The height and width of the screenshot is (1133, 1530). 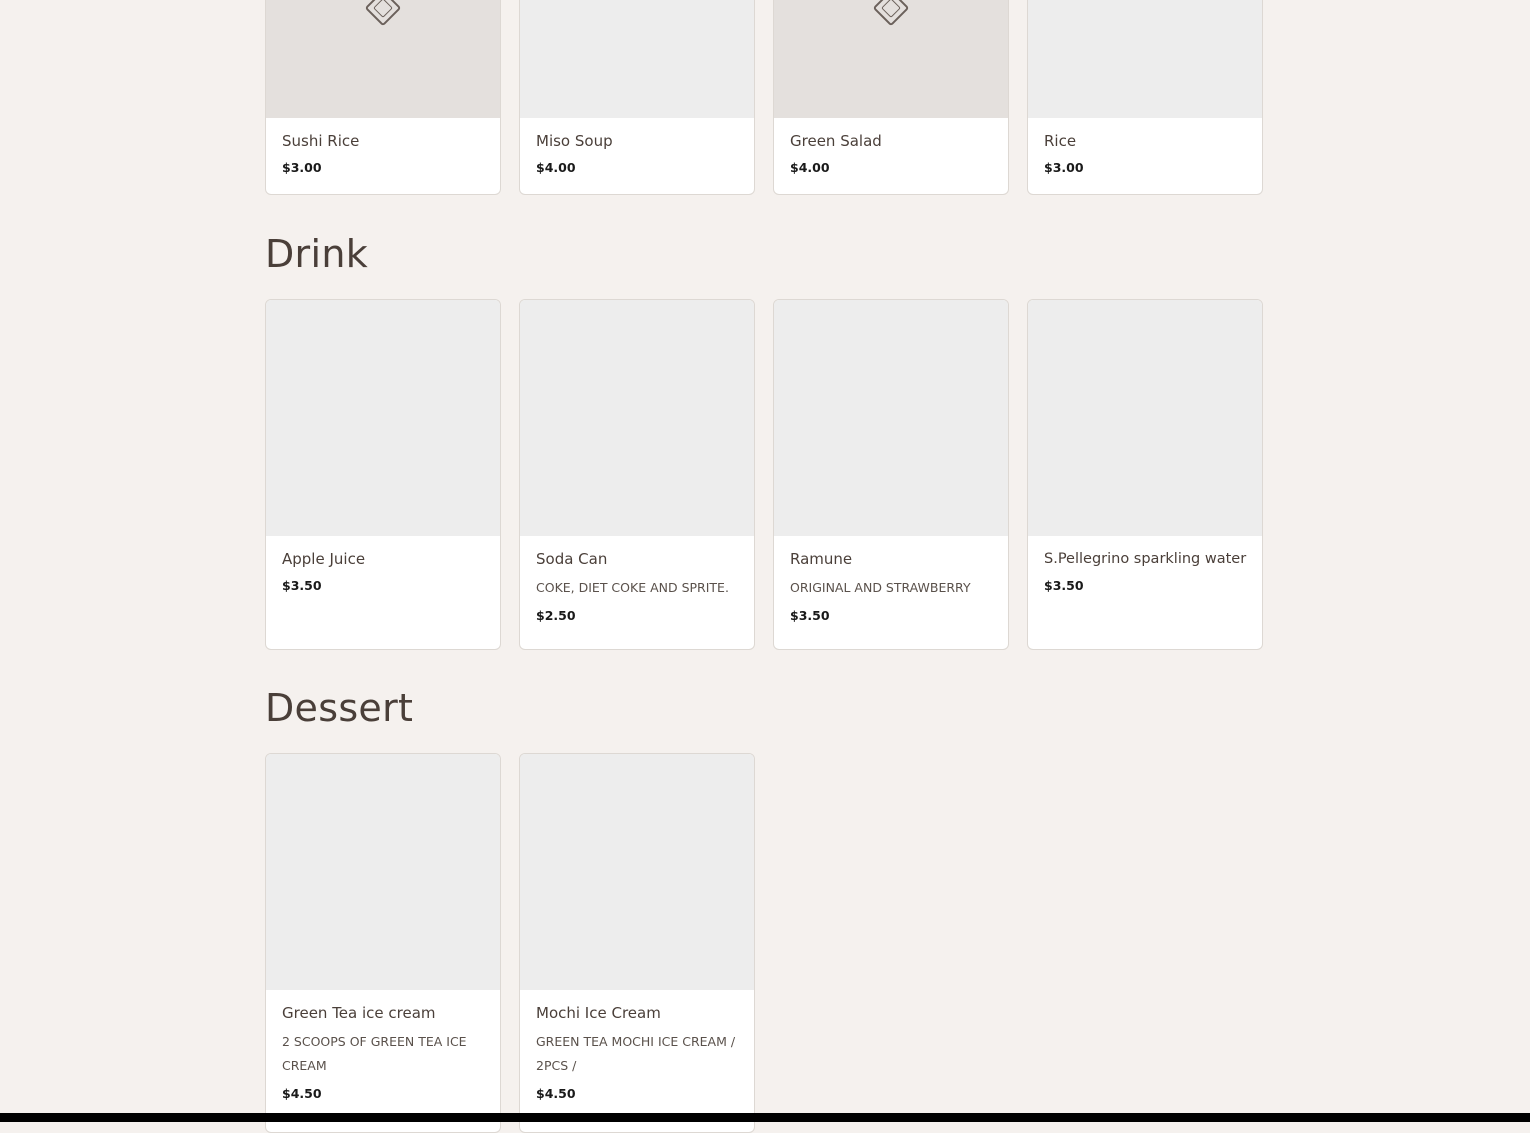 I want to click on item-description: 2 scoops of green tea ice cream, so click(x=374, y=1053).